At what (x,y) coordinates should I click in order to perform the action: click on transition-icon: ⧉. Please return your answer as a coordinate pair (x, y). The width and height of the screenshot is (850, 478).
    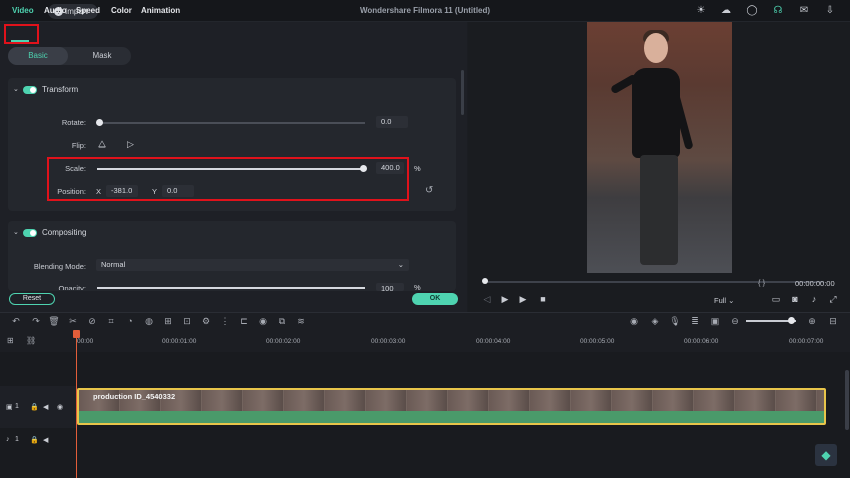
    Looking at the image, I should click on (282, 321).